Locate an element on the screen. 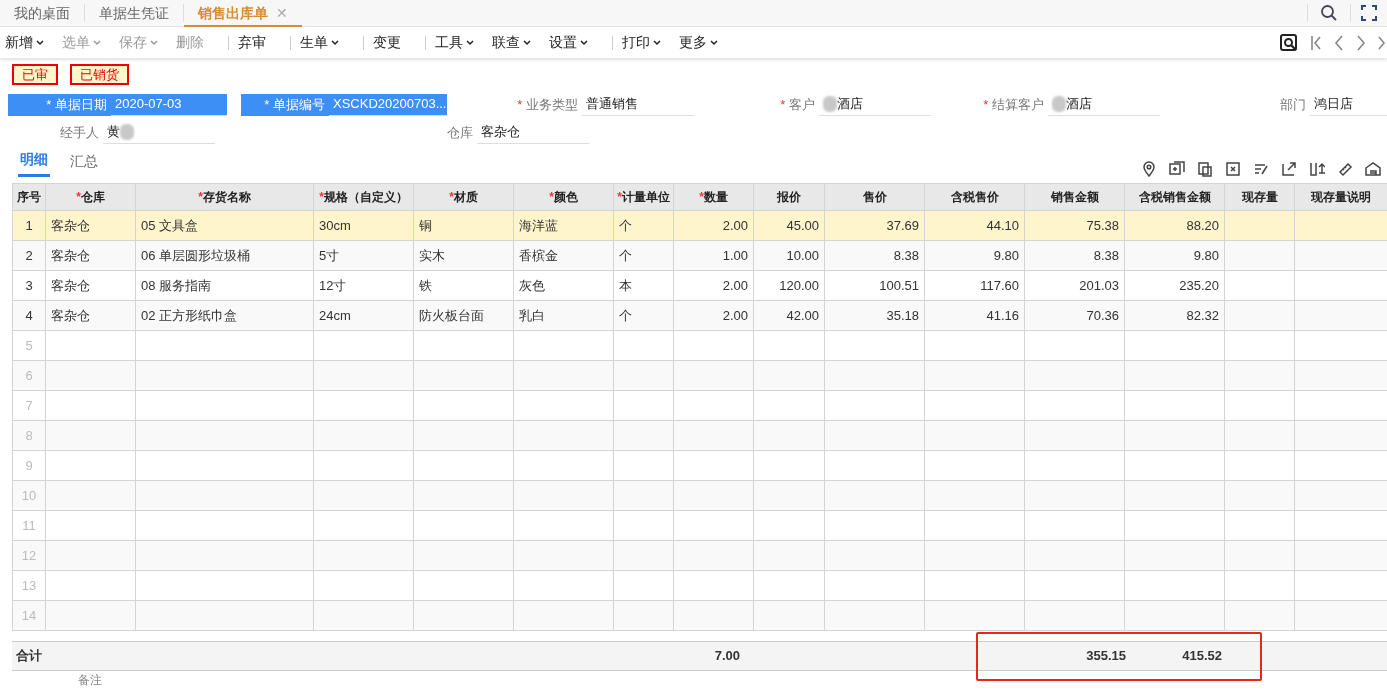  total-label: 合计 is located at coordinates (28, 656).